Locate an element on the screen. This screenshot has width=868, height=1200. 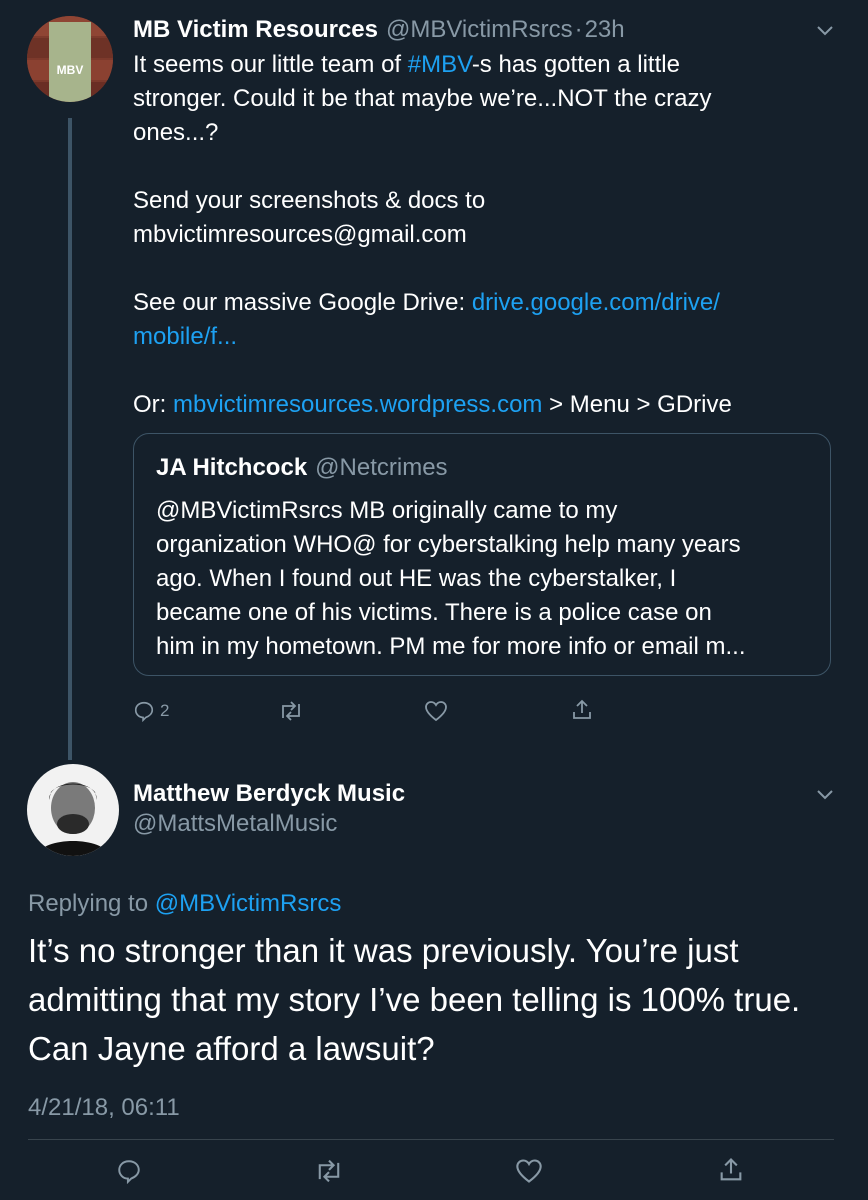
hashtag-link: #MBV is located at coordinates (440, 64).